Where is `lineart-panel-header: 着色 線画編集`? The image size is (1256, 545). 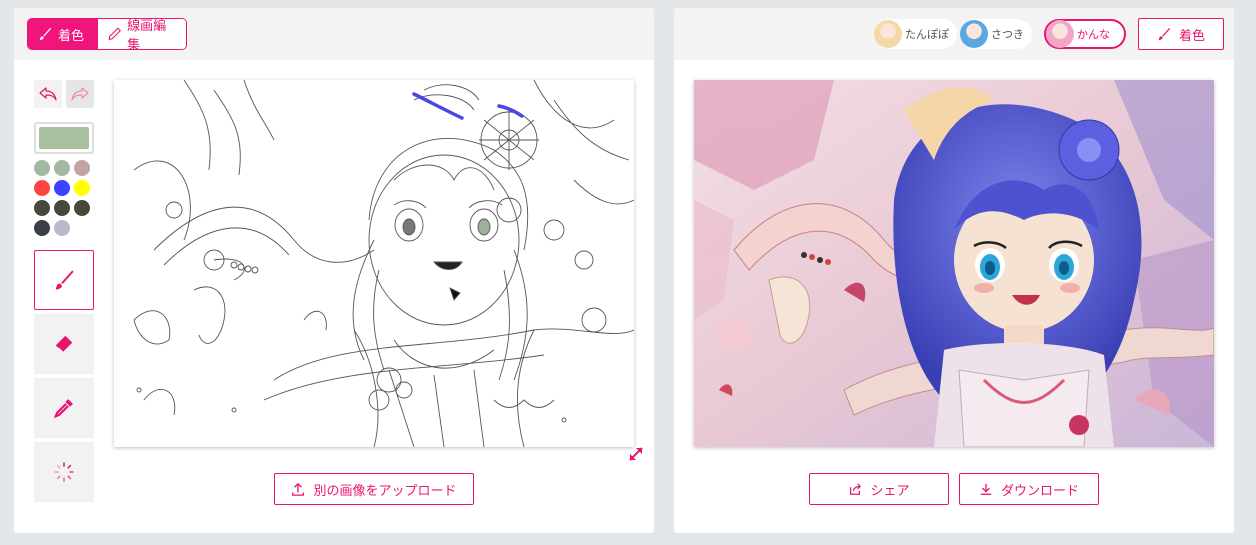
lineart-panel-header: 着色 線画編集 is located at coordinates (334, 34).